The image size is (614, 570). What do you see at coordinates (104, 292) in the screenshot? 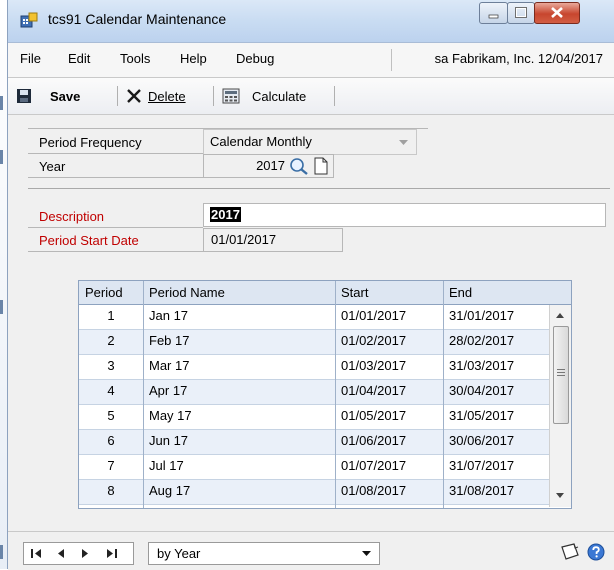
I see `header-period: Period` at bounding box center [104, 292].